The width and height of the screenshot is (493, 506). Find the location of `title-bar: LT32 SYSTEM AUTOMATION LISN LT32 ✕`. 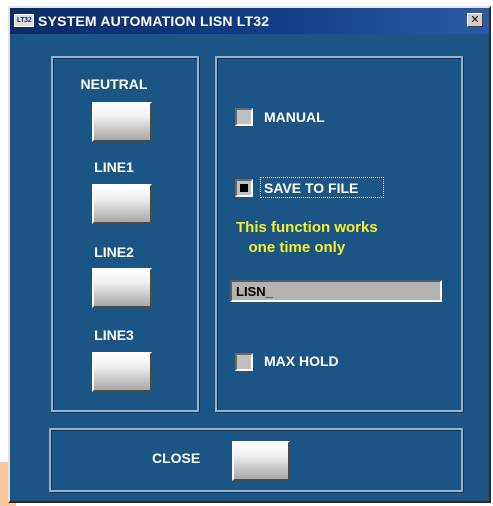

title-bar: LT32 SYSTEM AUTOMATION LISN LT32 ✕ is located at coordinates (249, 21).